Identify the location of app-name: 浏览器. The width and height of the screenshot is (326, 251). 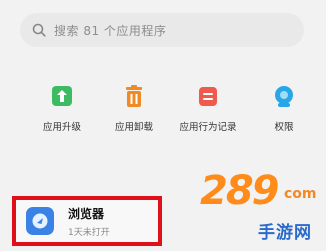
(86, 214).